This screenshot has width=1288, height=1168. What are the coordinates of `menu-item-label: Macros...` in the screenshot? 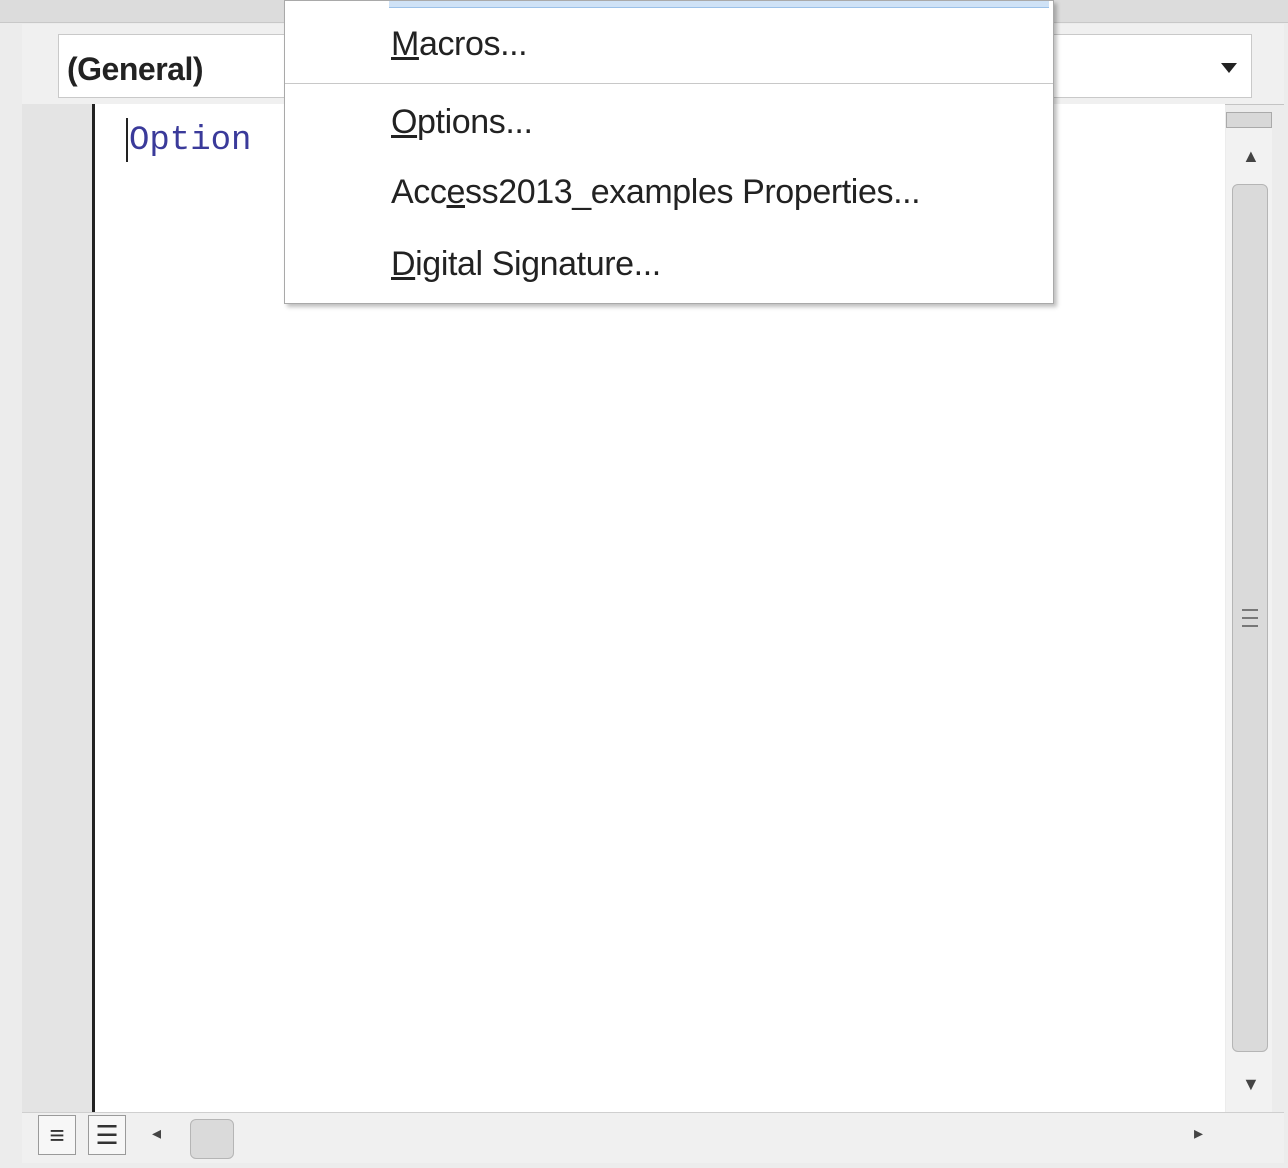 It's located at (459, 44).